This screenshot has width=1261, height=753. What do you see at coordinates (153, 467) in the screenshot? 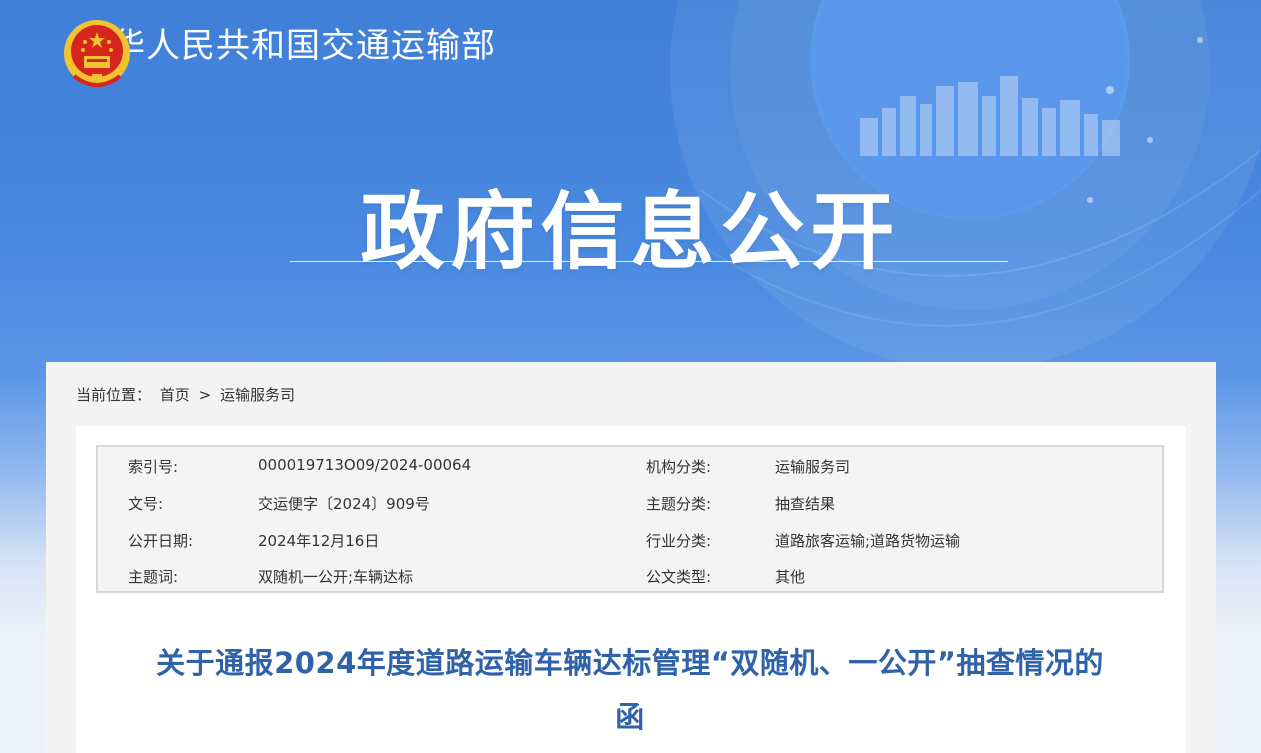
I see `index-number-label: 索引号:` at bounding box center [153, 467].